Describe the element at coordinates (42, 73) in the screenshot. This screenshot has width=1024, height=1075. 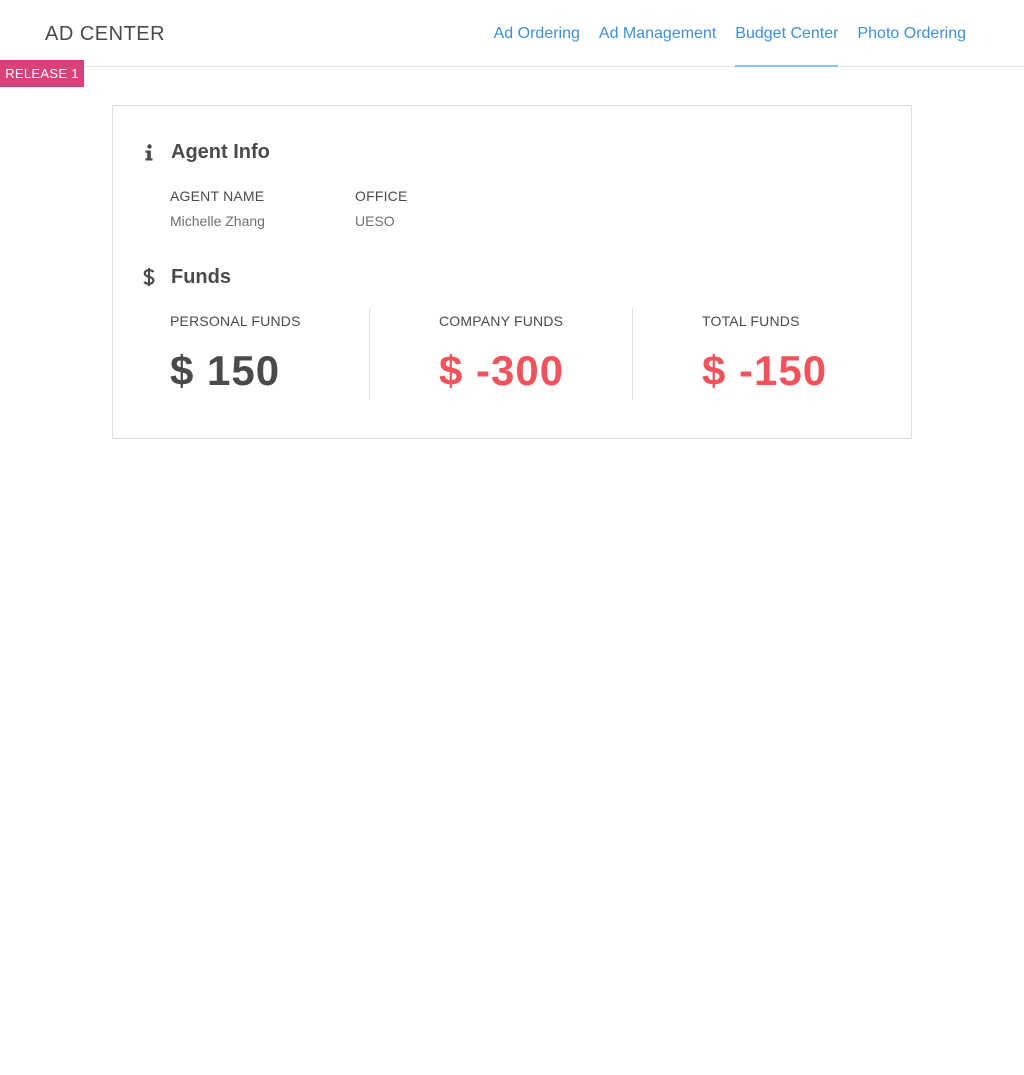
I see `release-badge: RELEASE 1` at that location.